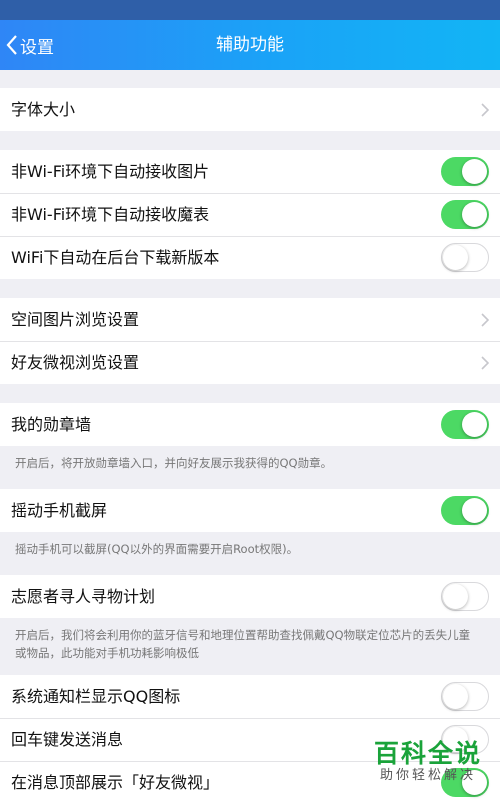 This screenshot has width=500, height=804. Describe the element at coordinates (59, 510) in the screenshot. I see `shake-label: 摇动手机截屏` at that location.